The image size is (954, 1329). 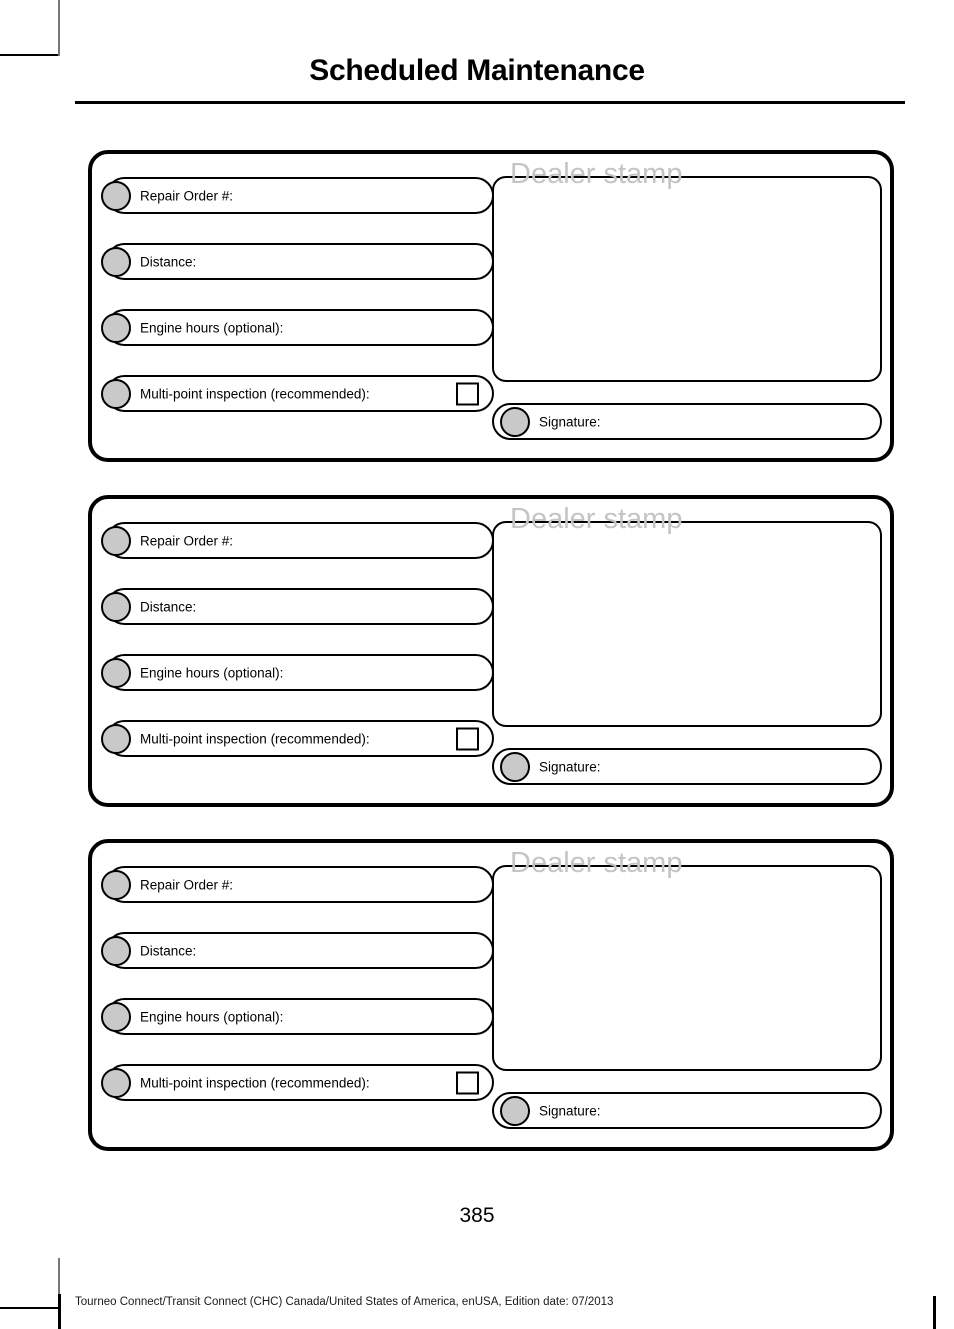 What do you see at coordinates (477, 1215) in the screenshot?
I see `page-number: 385` at bounding box center [477, 1215].